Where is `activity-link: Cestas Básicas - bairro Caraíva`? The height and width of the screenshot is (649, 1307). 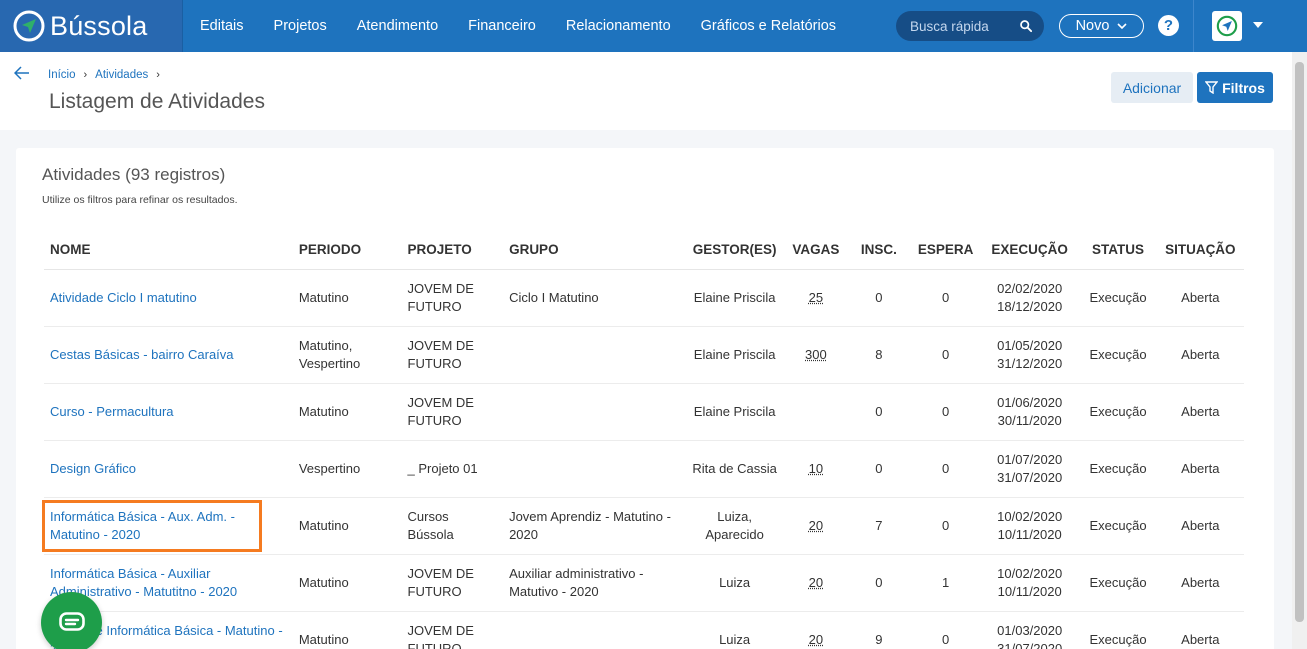
activity-link: Cestas Básicas - bairro Caraíva is located at coordinates (142, 354).